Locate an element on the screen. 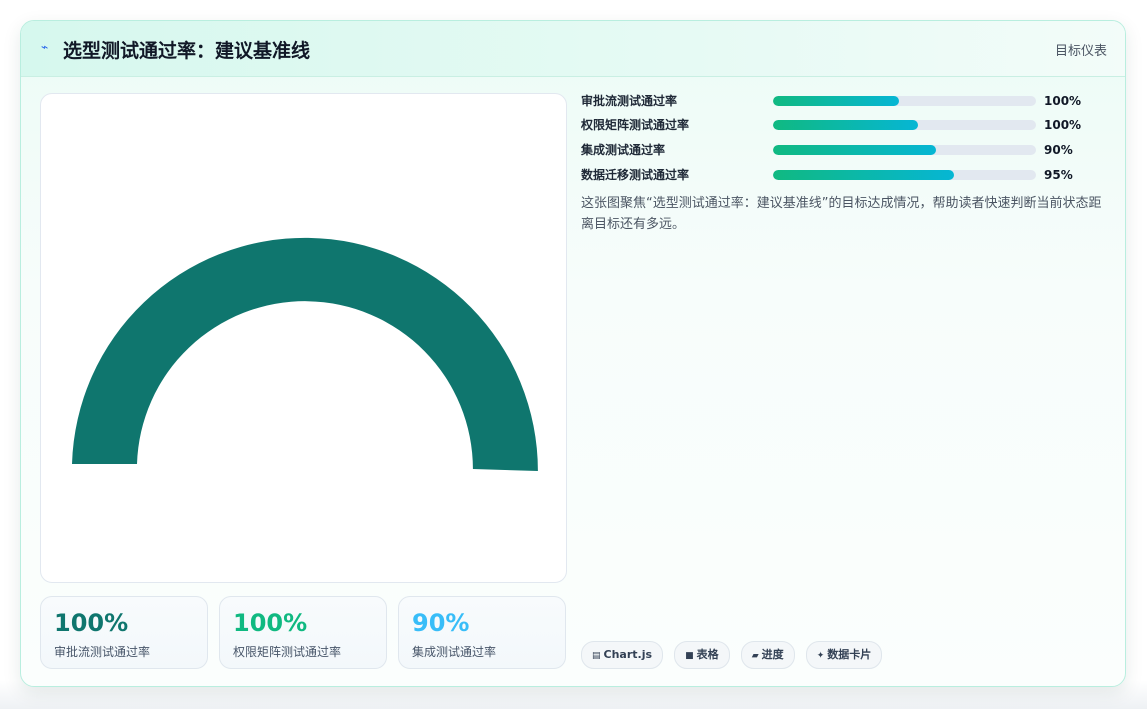 This screenshot has width=1147, height=709. sparkle-icon: ✦ is located at coordinates (820, 656).